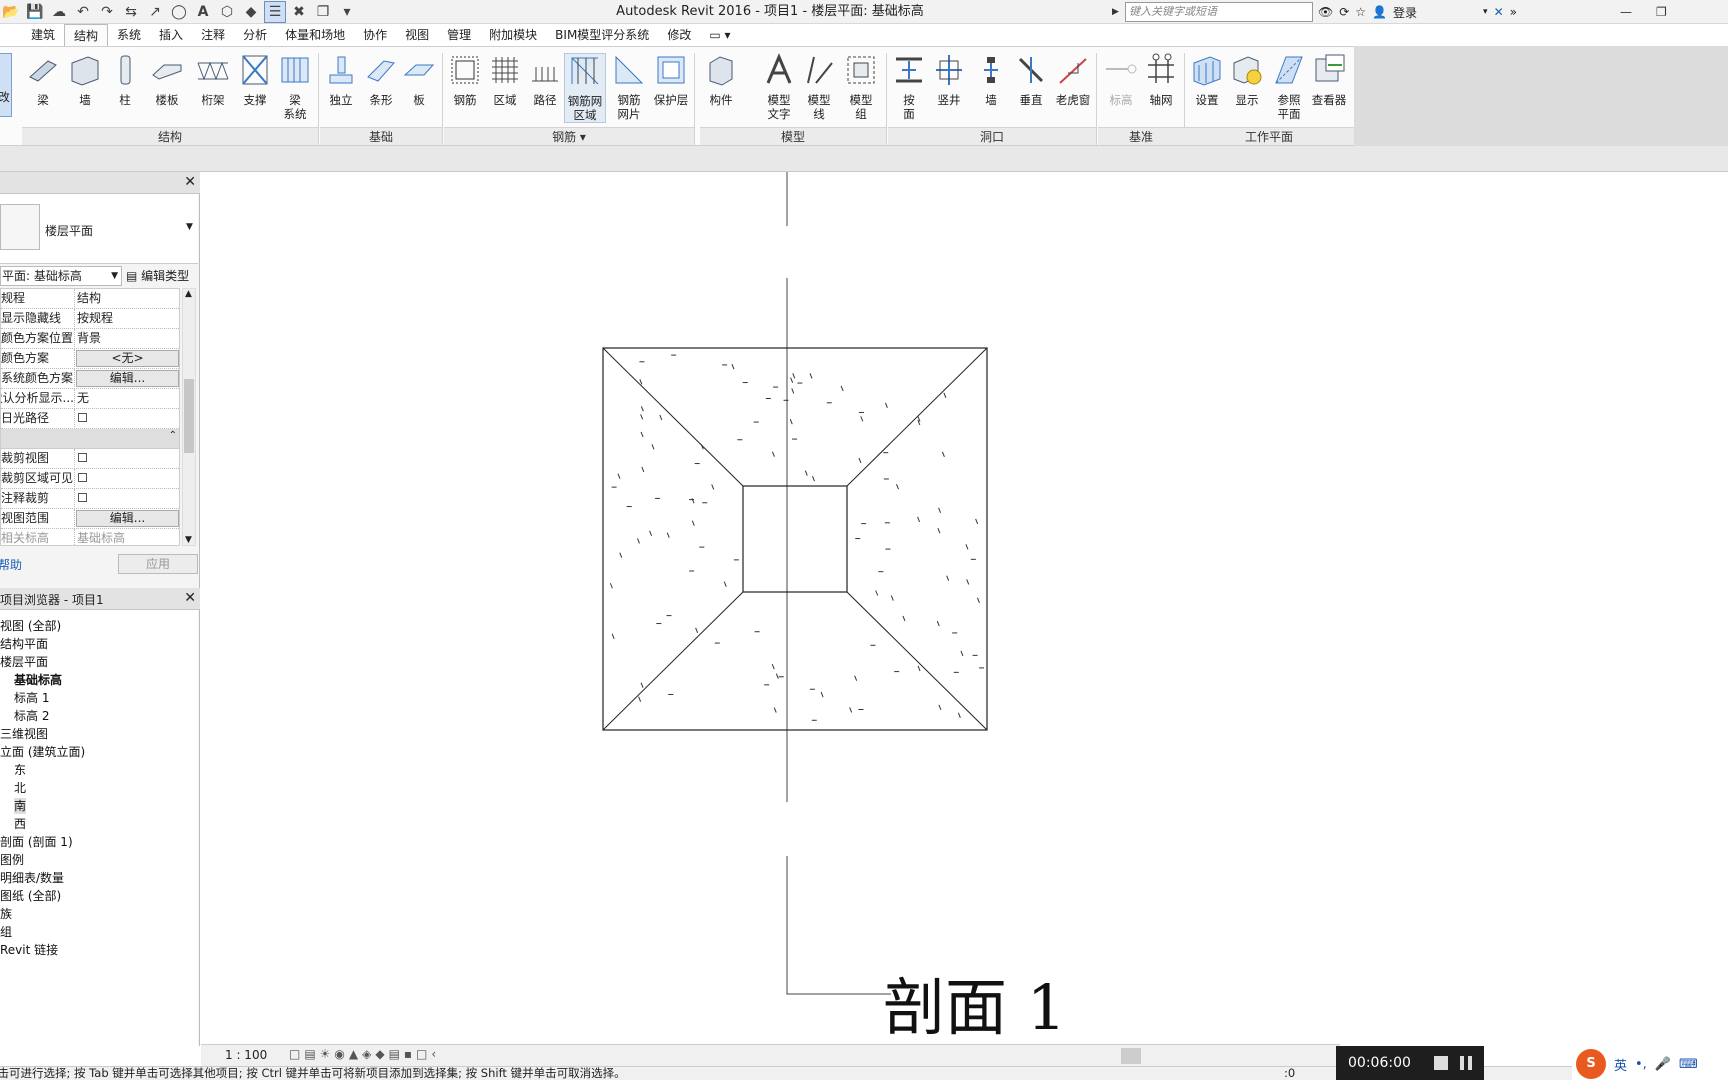 The height and width of the screenshot is (1080, 1728). What do you see at coordinates (86, 35) in the screenshot?
I see `tab-structure: 结构` at bounding box center [86, 35].